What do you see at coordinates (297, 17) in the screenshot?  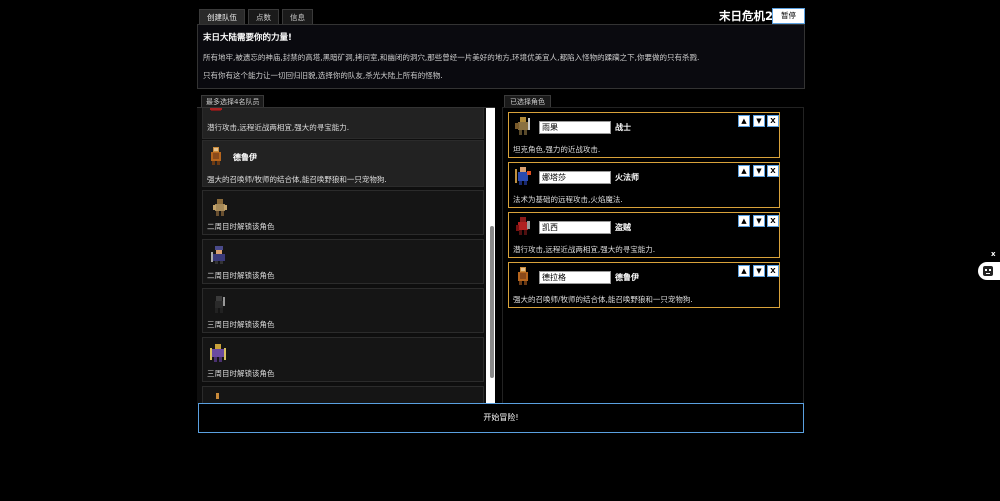 I see `tab-info: 信息` at bounding box center [297, 17].